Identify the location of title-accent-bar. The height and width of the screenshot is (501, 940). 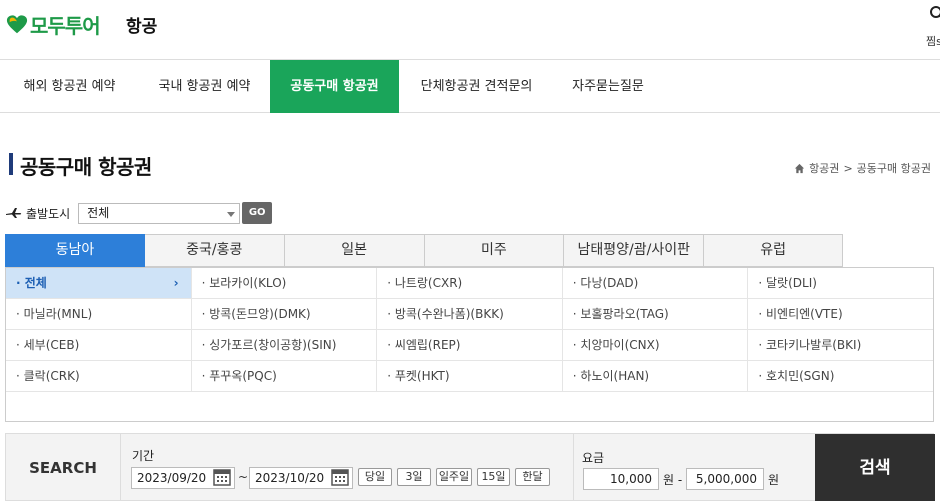
(11, 164).